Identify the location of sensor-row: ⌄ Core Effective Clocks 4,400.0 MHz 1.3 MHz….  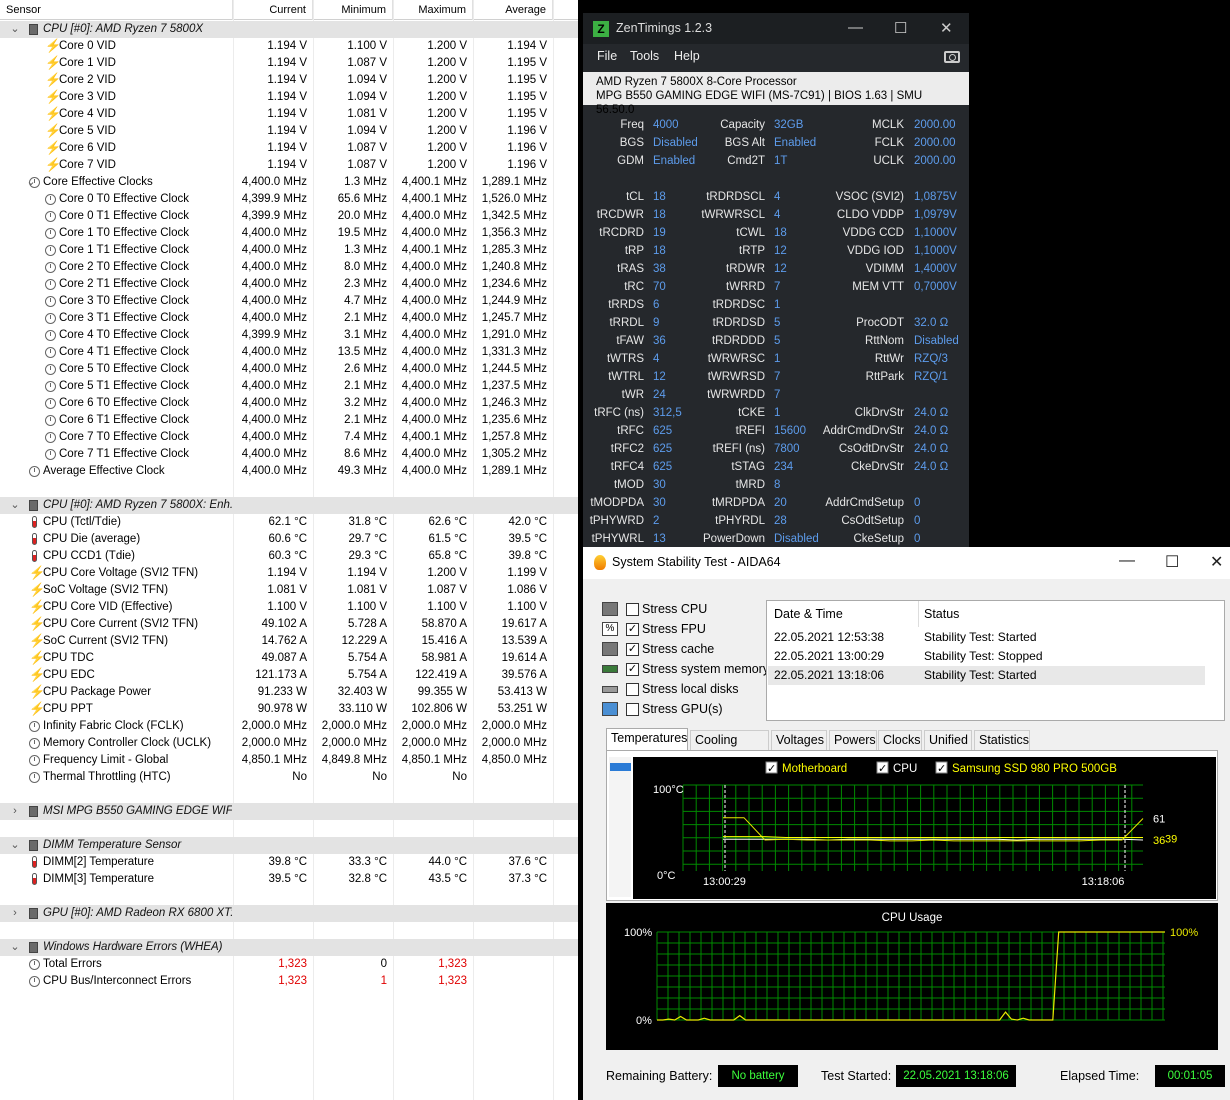
(289, 182).